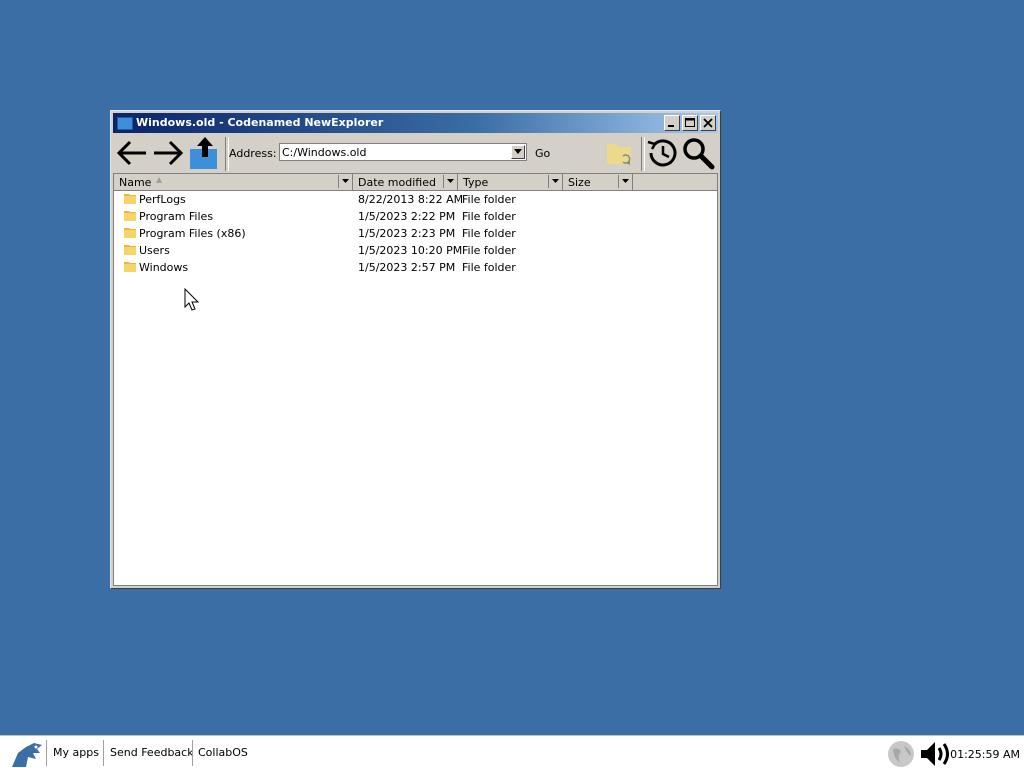  I want to click on column-date: Date modified, so click(405, 182).